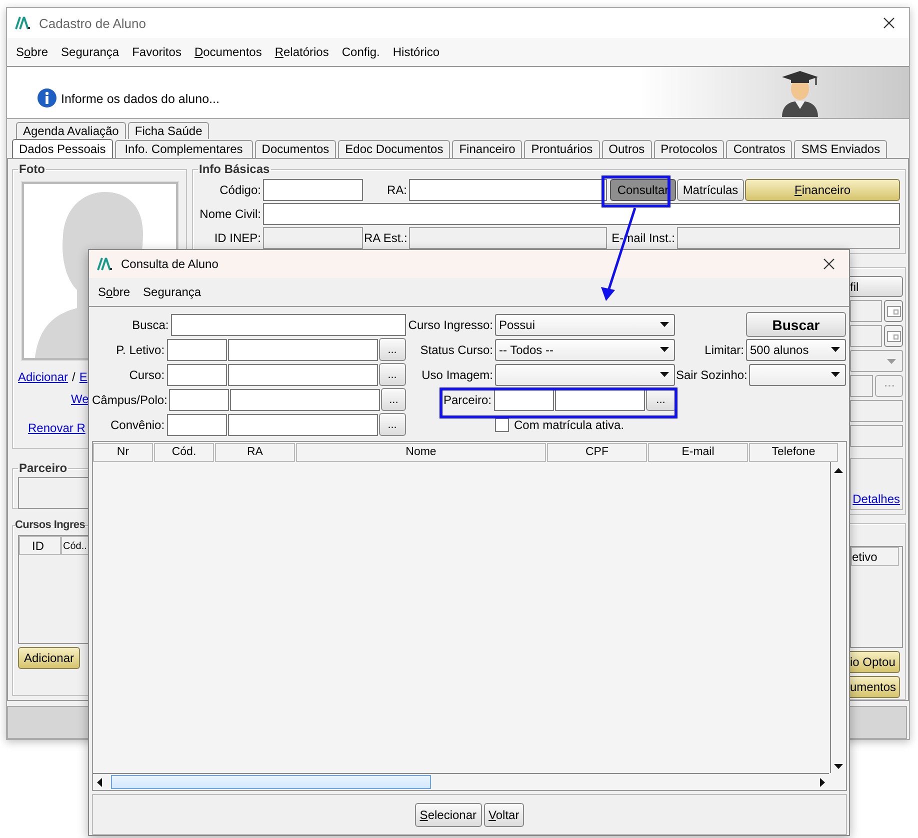 The width and height of the screenshot is (918, 838). I want to click on dialog-button: Voltar, so click(504, 814).